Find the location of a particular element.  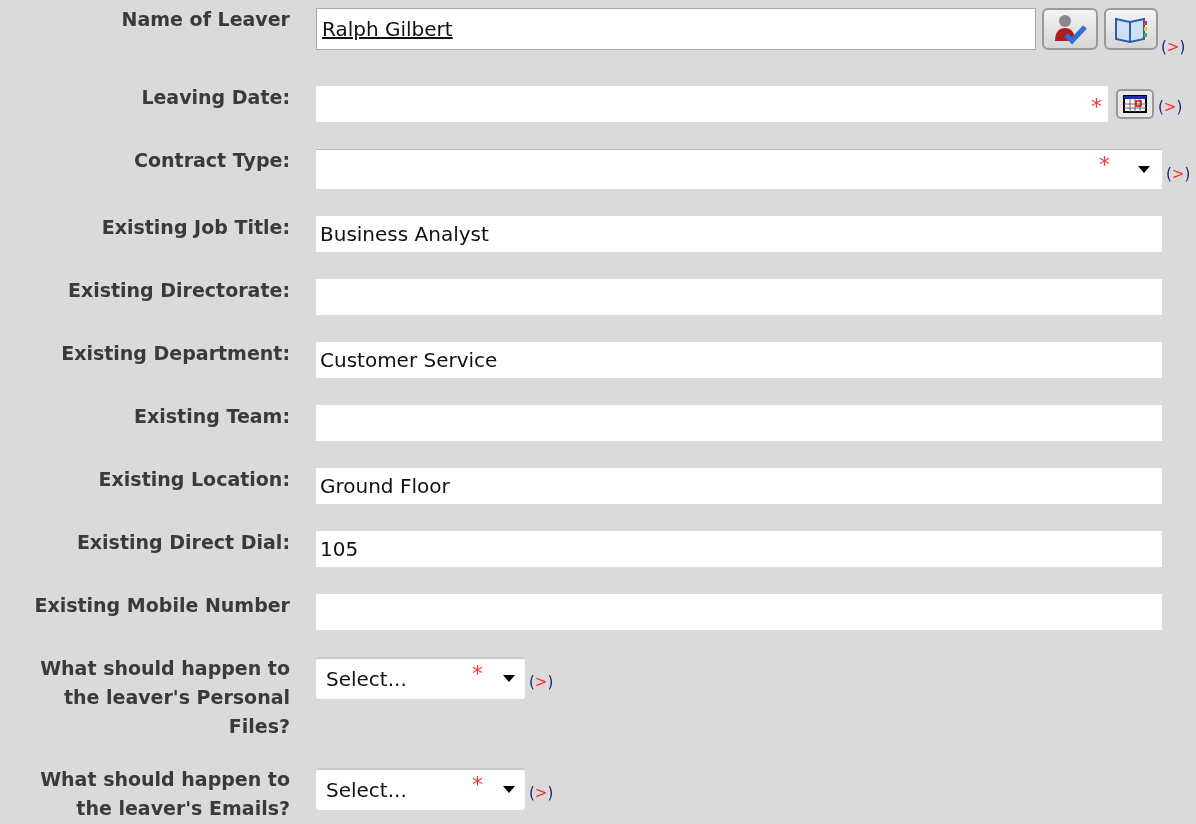

person-link: Ralph Gilbert is located at coordinates (387, 29).